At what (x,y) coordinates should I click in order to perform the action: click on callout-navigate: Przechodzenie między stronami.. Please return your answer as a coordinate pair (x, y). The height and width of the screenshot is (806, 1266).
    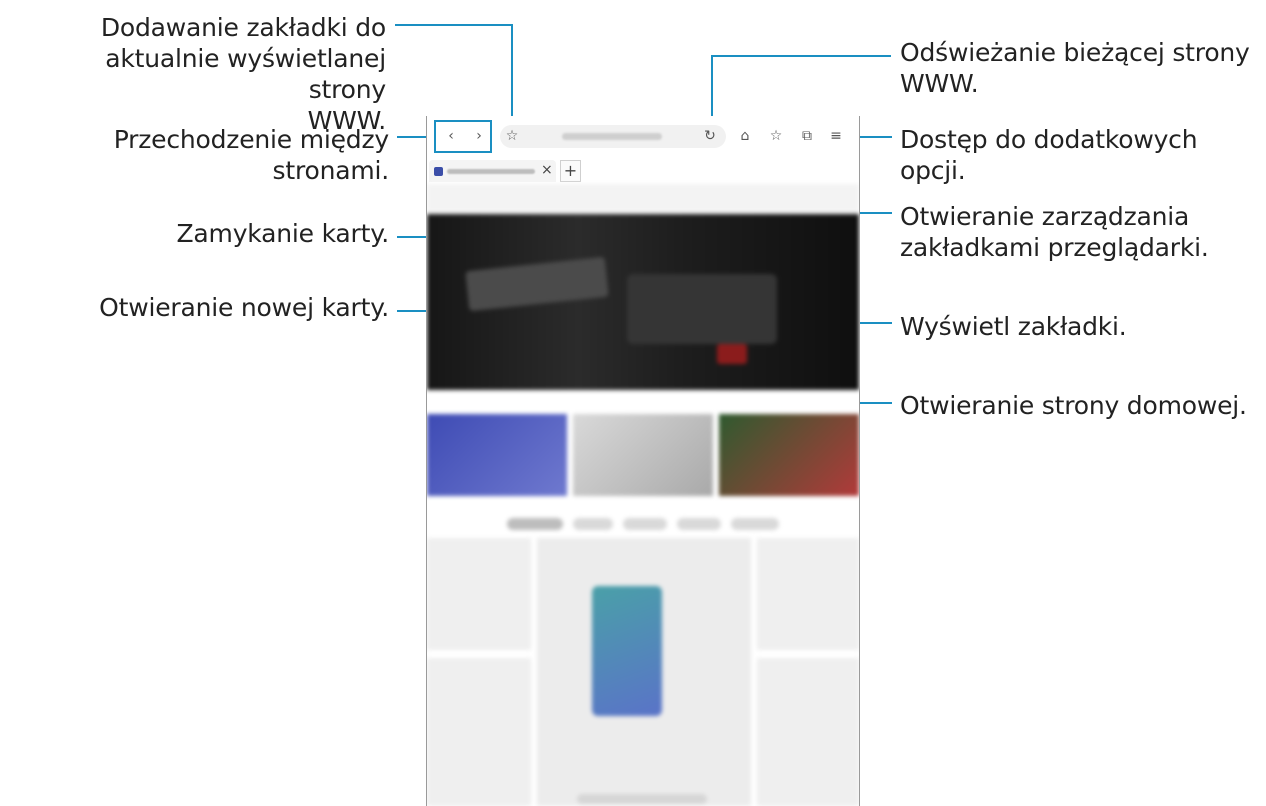
    Looking at the image, I should click on (251, 155).